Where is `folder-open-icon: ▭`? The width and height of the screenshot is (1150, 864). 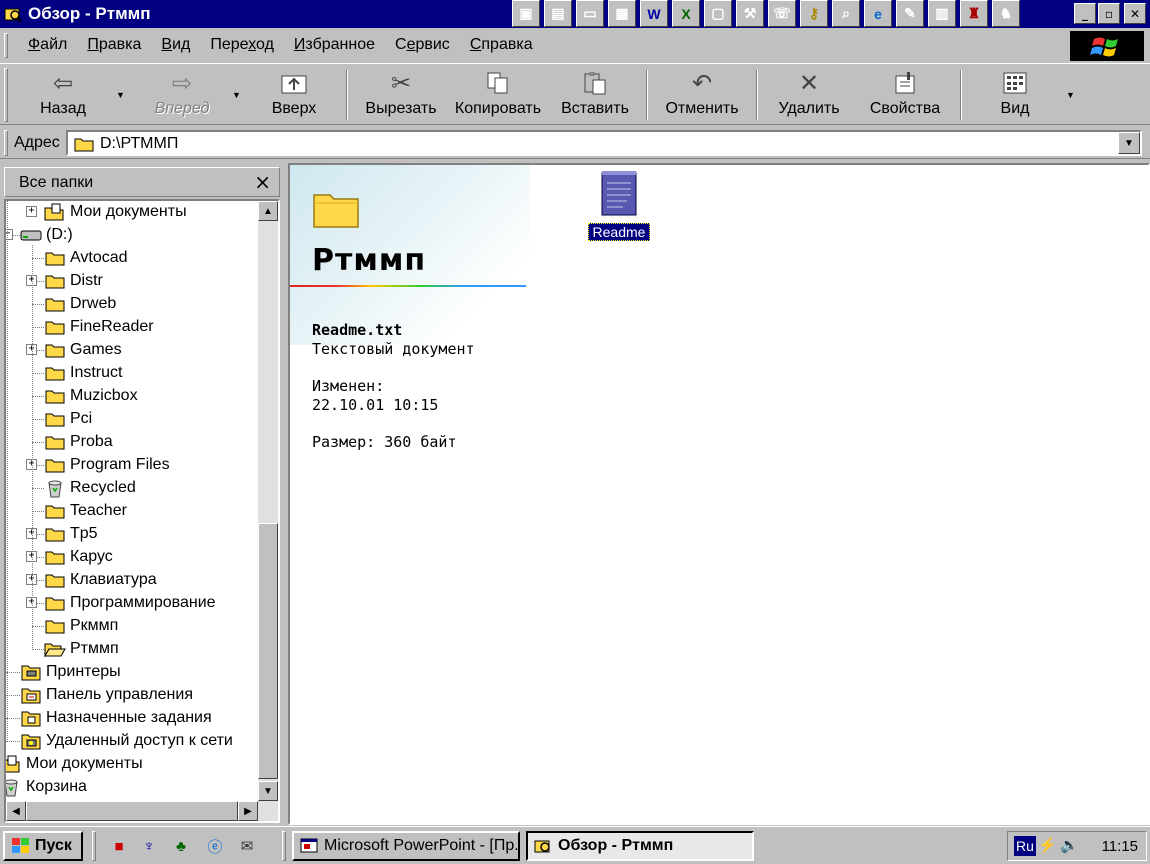
folder-open-icon: ▭ is located at coordinates (590, 13).